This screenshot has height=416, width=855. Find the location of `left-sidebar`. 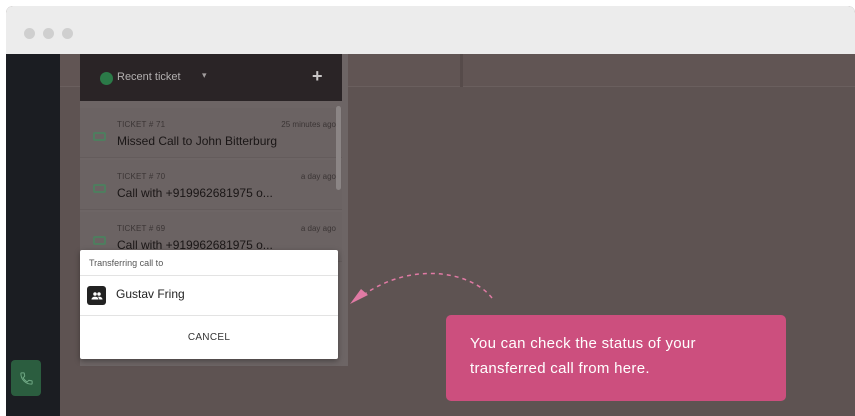

left-sidebar is located at coordinates (33, 235).